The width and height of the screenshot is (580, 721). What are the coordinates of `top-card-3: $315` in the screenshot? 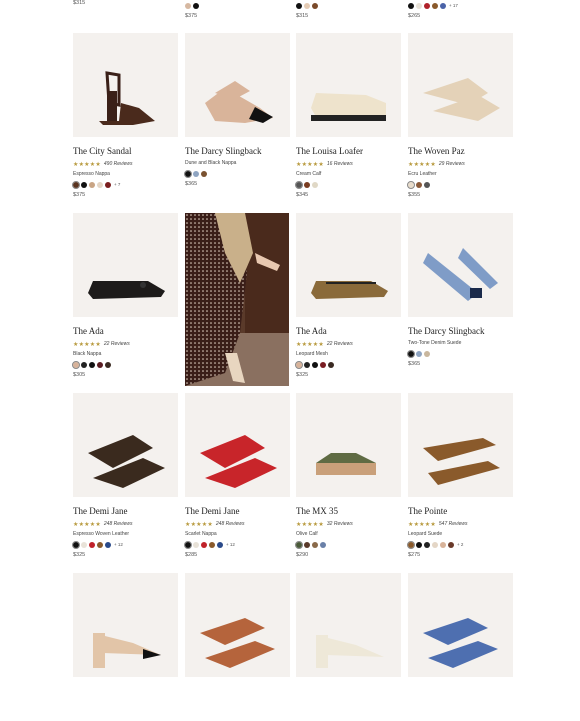 It's located at (308, 9).